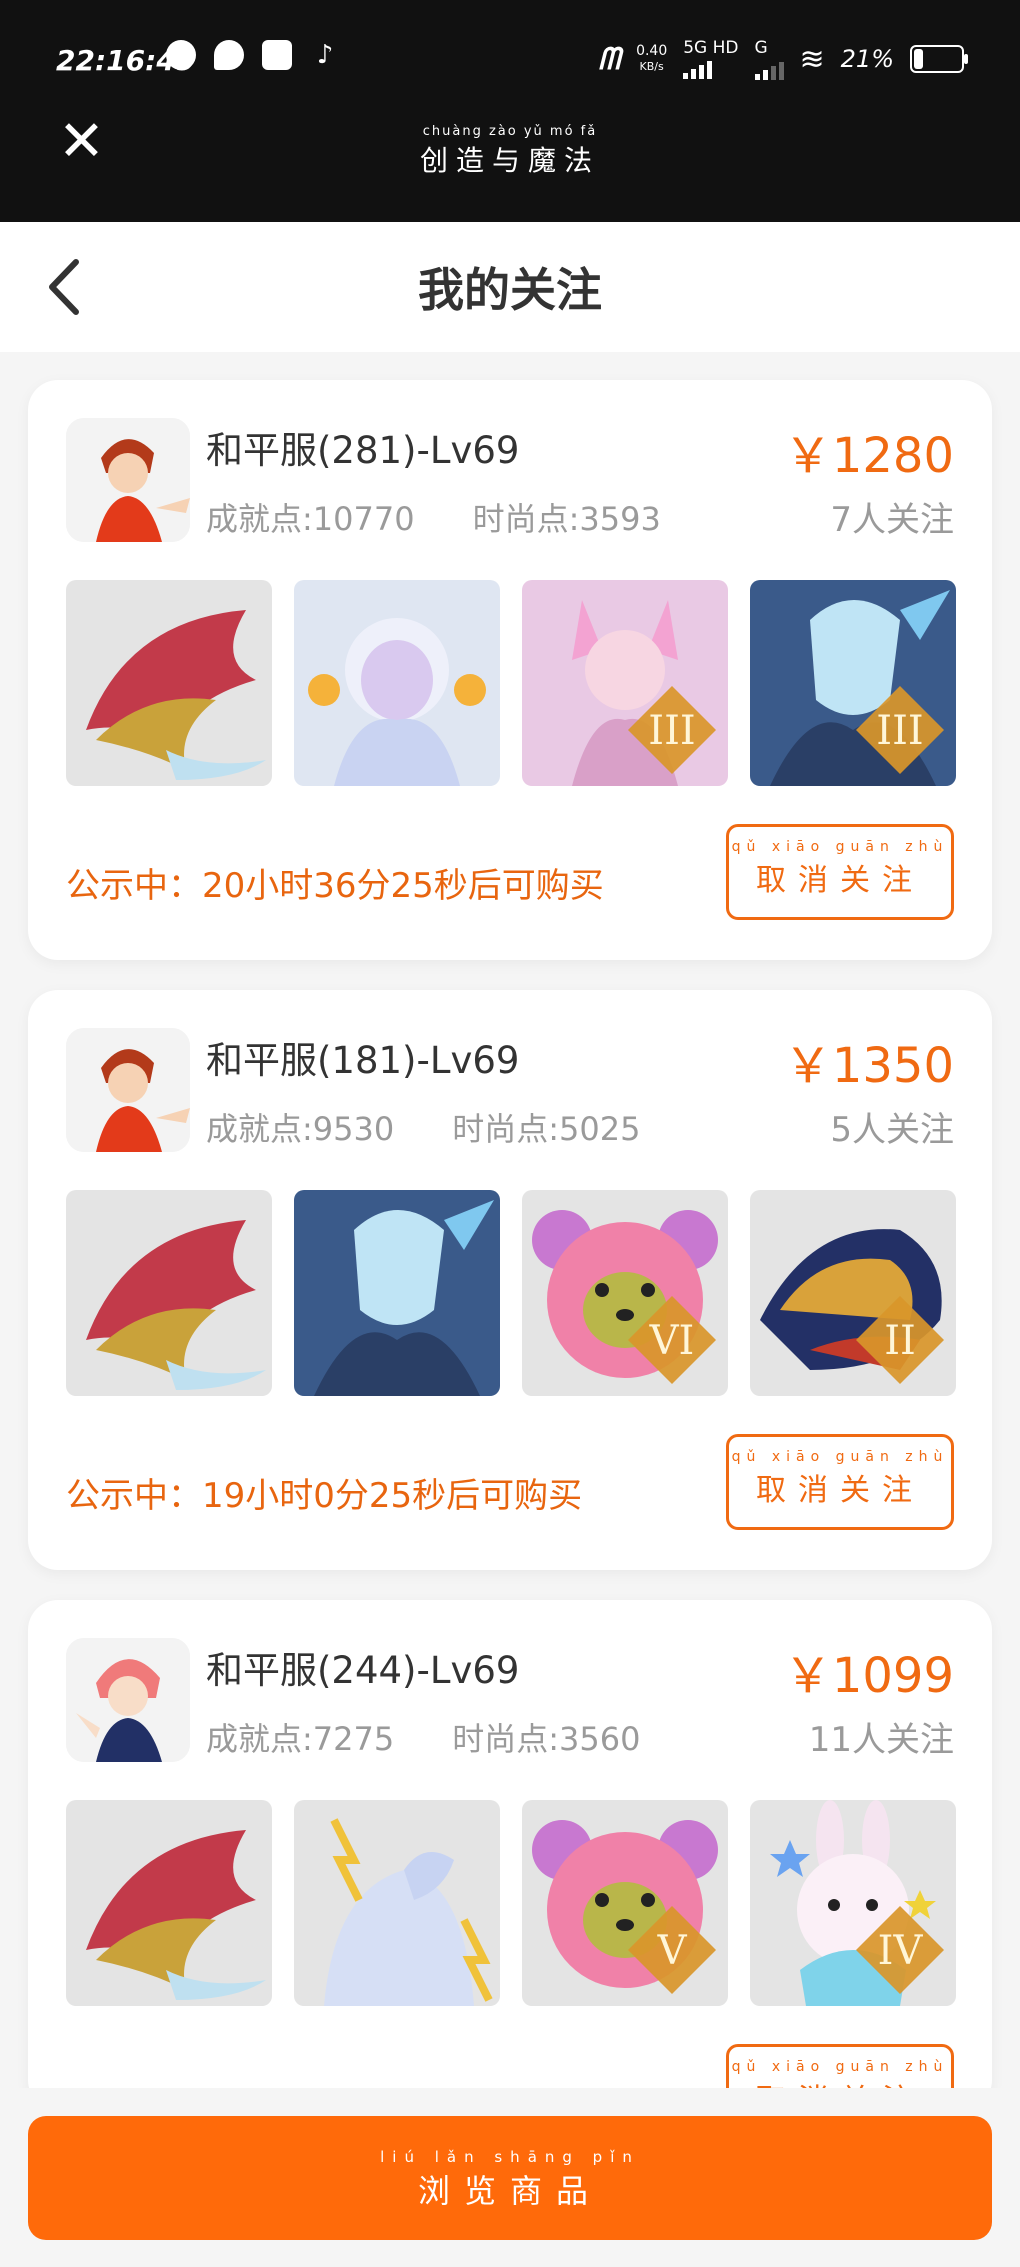 Image resolution: width=1020 pixels, height=2267 pixels. Describe the element at coordinates (566, 519) in the screenshot. I see `fashion-points: 时尚点:3593` at that location.